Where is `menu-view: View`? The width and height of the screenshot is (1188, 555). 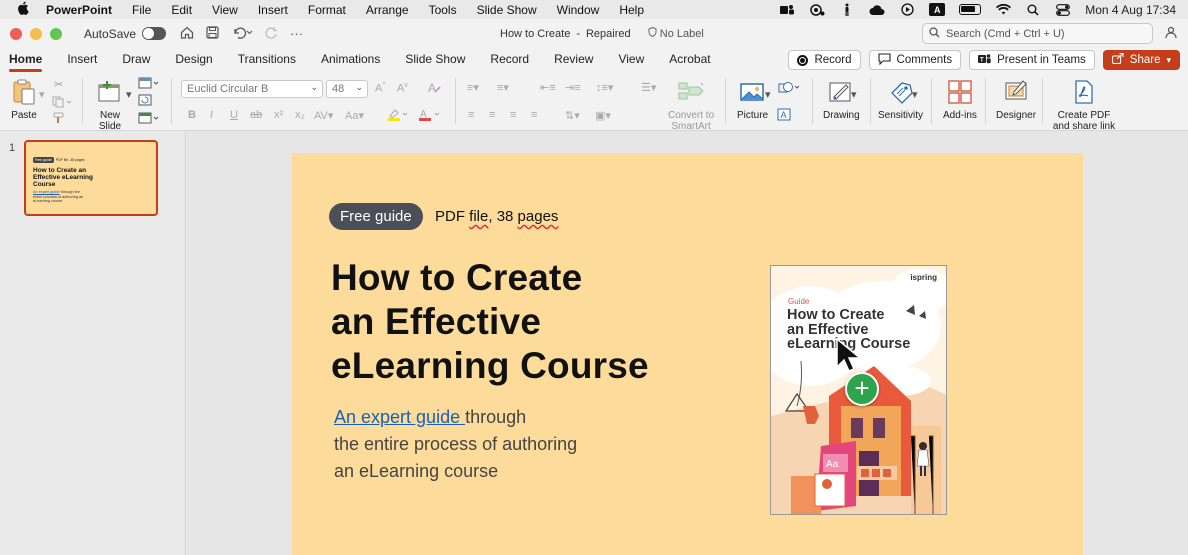 menu-view: View is located at coordinates (225, 10).